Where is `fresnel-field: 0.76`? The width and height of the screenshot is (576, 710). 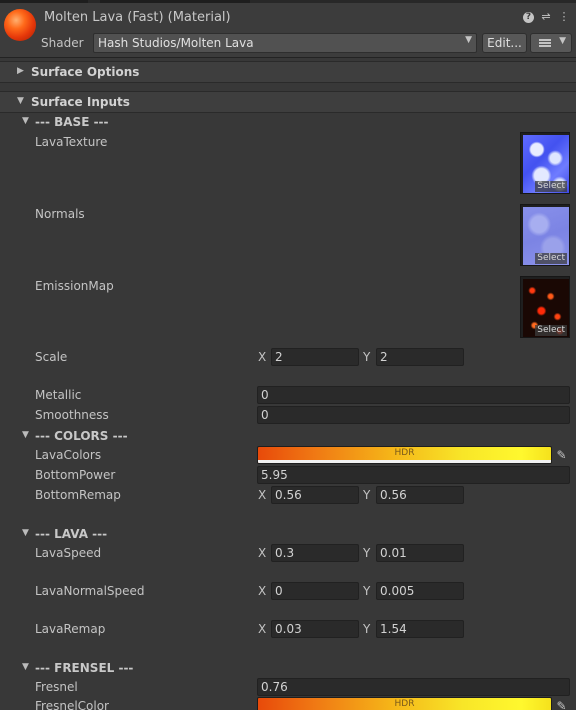
fresnel-field: 0.76 is located at coordinates (413, 687).